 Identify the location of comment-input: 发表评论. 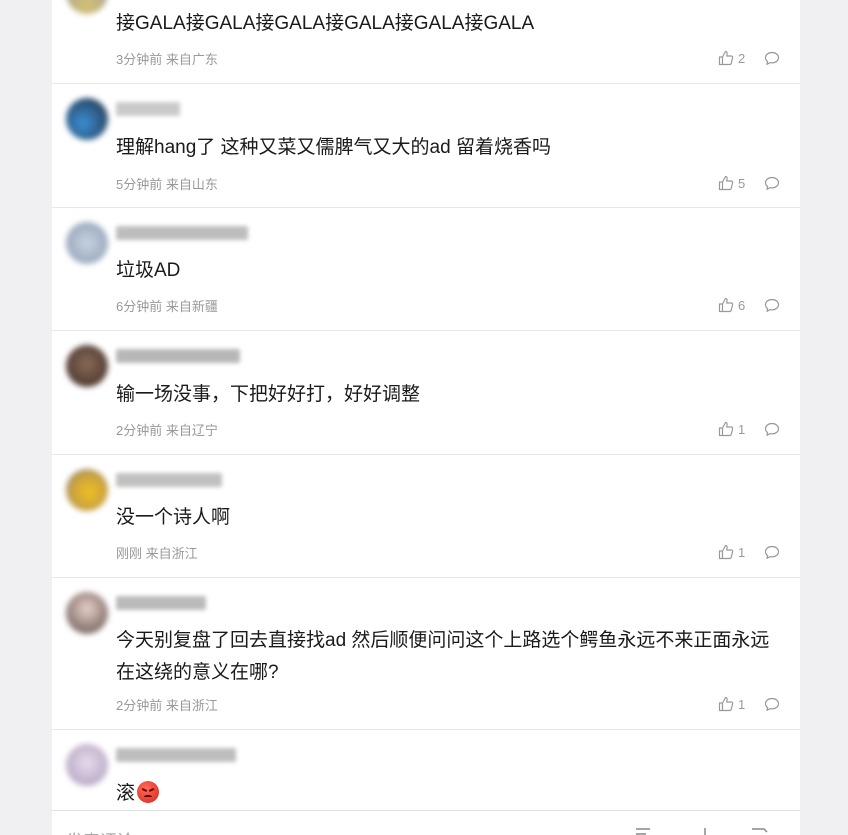
(100, 831).